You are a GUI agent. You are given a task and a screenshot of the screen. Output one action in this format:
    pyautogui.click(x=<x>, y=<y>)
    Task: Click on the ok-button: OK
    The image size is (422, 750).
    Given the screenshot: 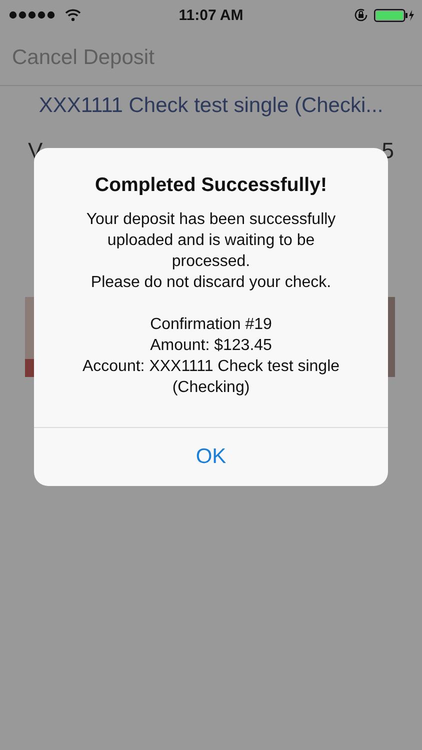 What is the action you would take?
    pyautogui.click(x=211, y=457)
    